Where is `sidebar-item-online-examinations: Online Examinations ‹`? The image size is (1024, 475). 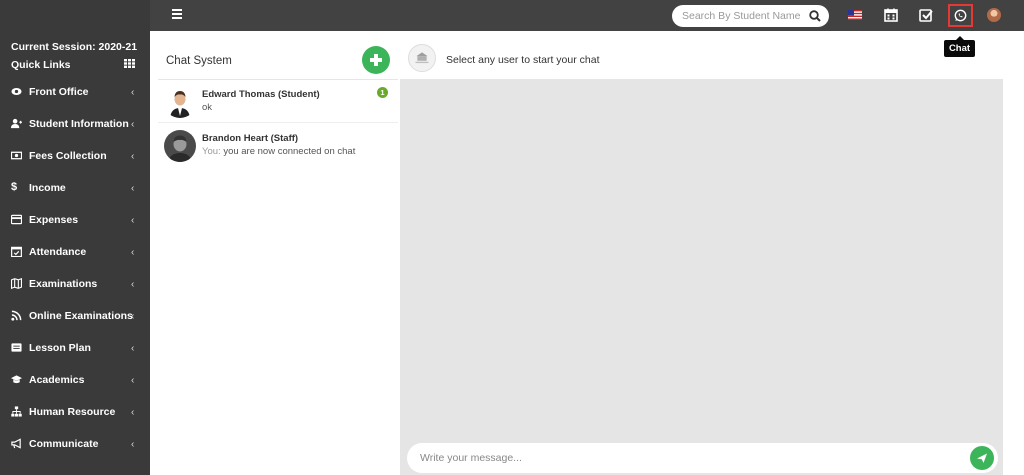 sidebar-item-online-examinations: Online Examinations ‹ is located at coordinates (75, 316).